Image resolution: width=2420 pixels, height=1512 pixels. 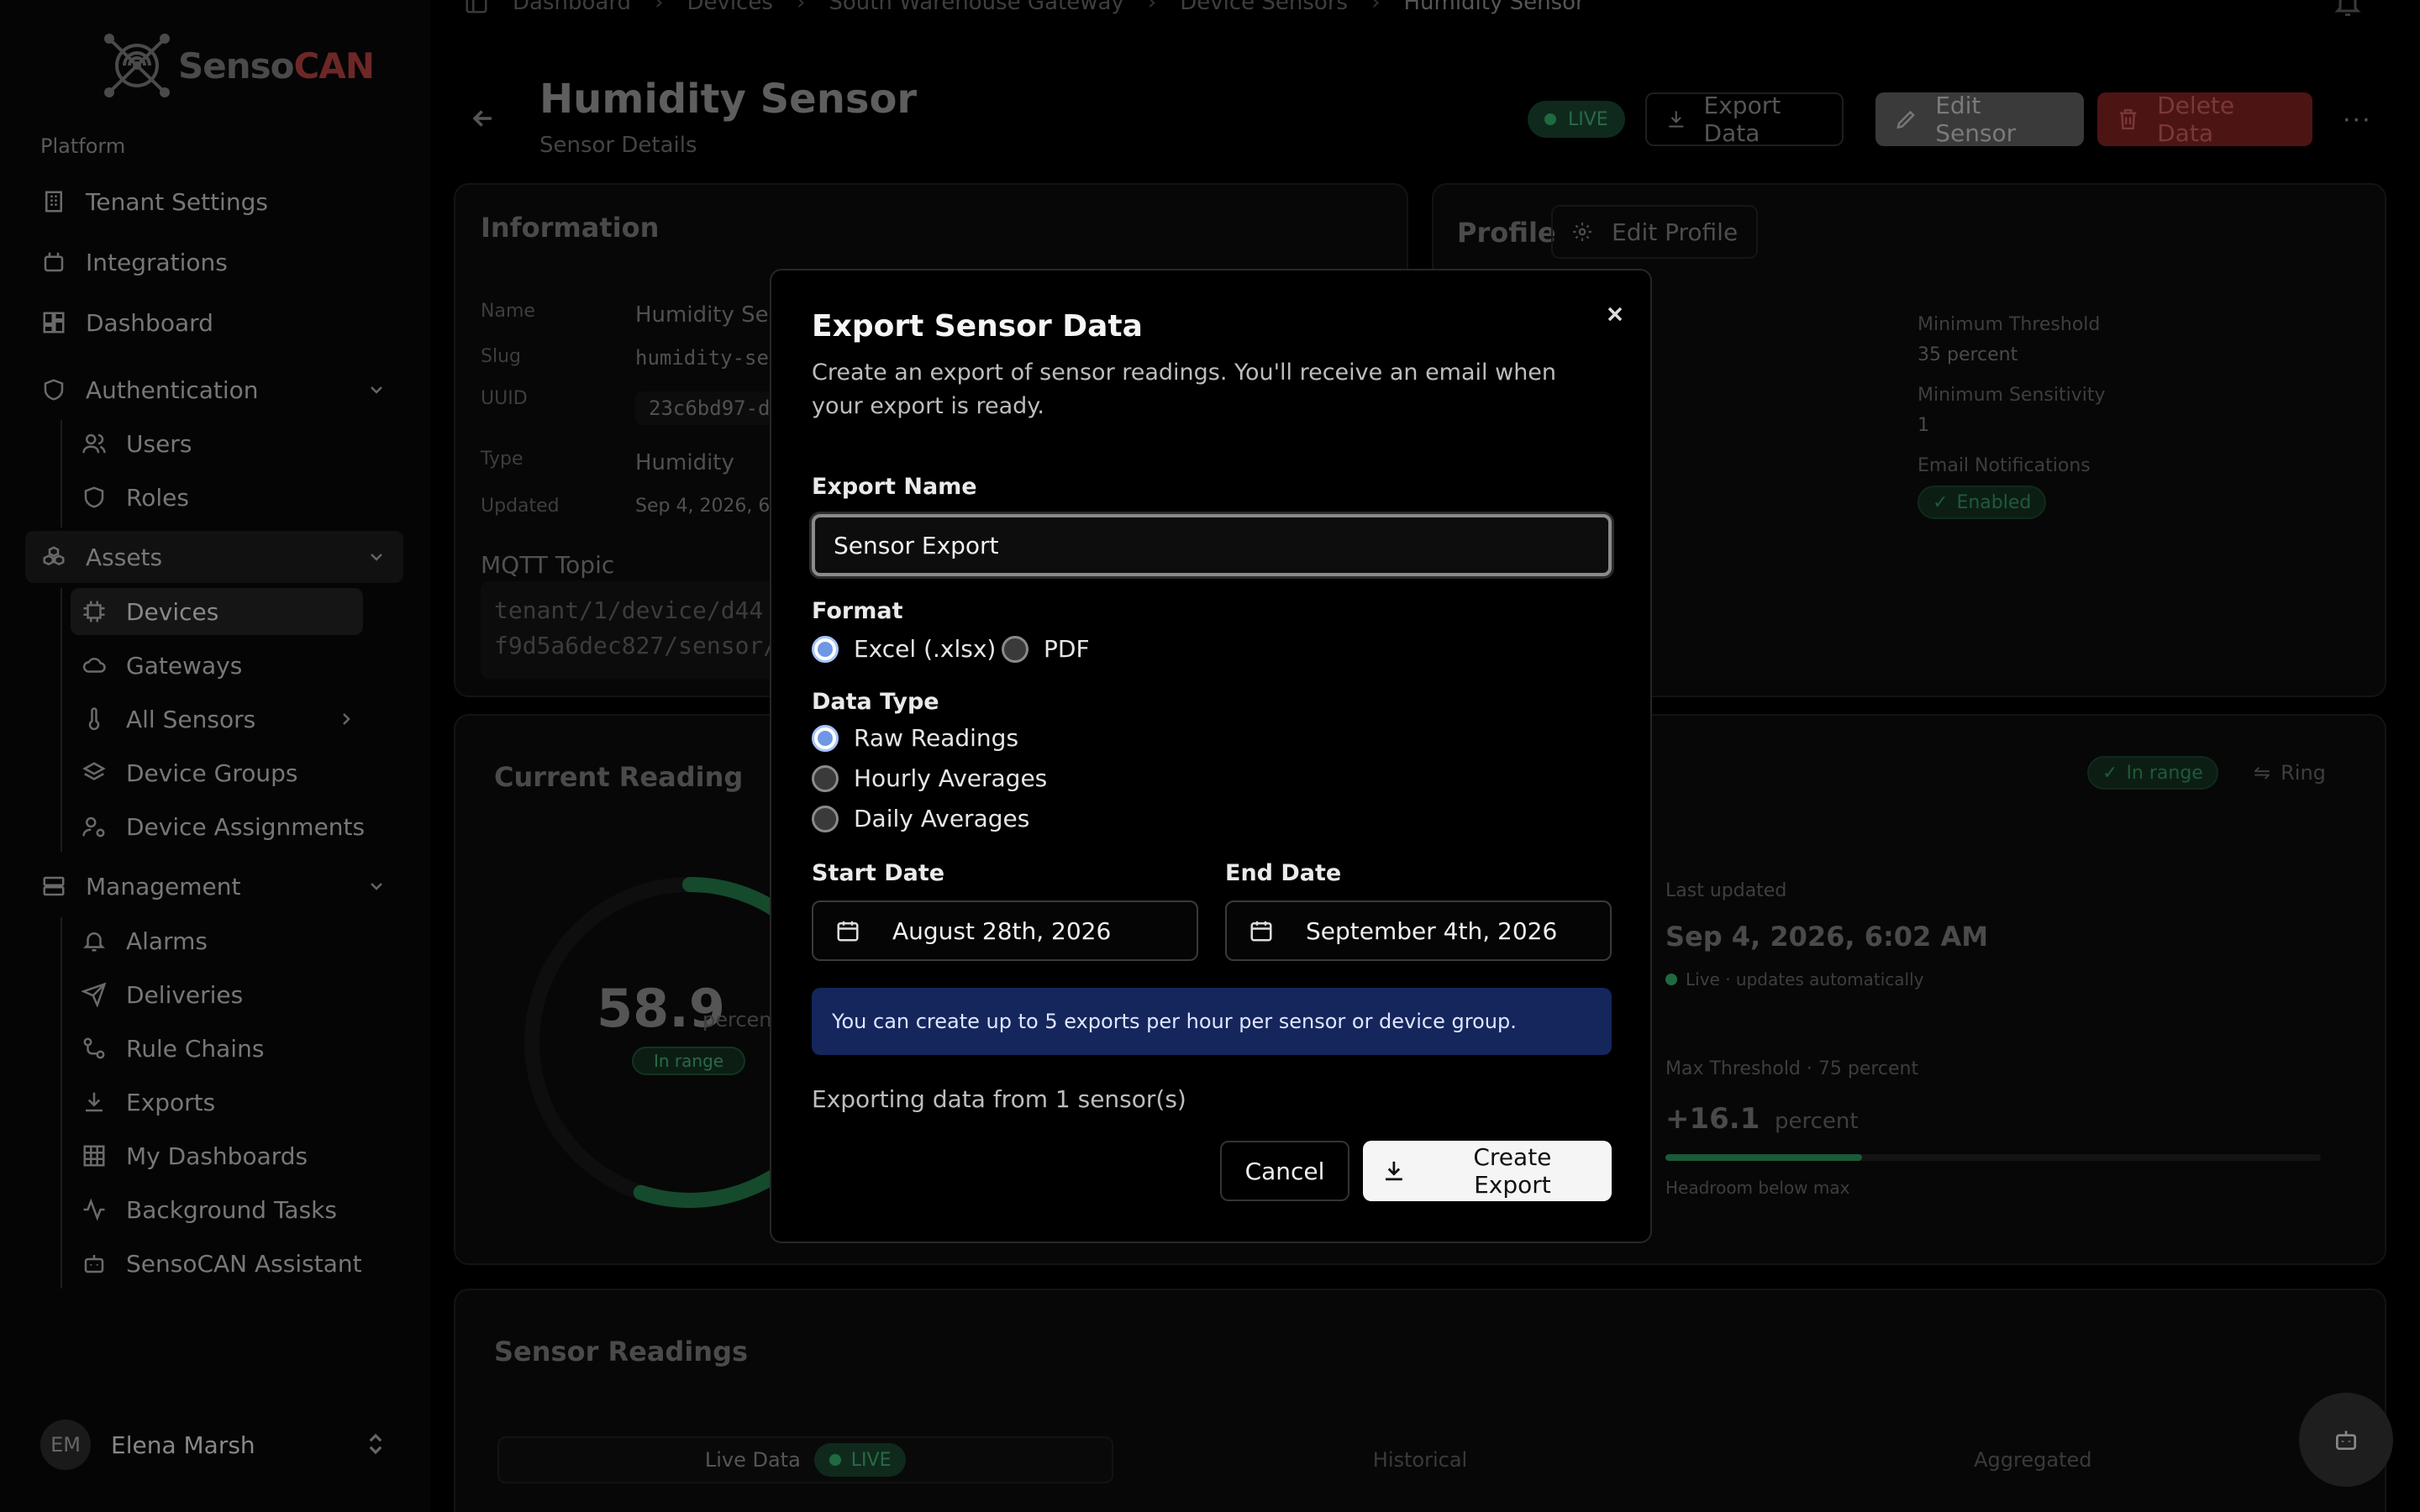 I want to click on sidebar-item-users: Users, so click(x=136, y=443).